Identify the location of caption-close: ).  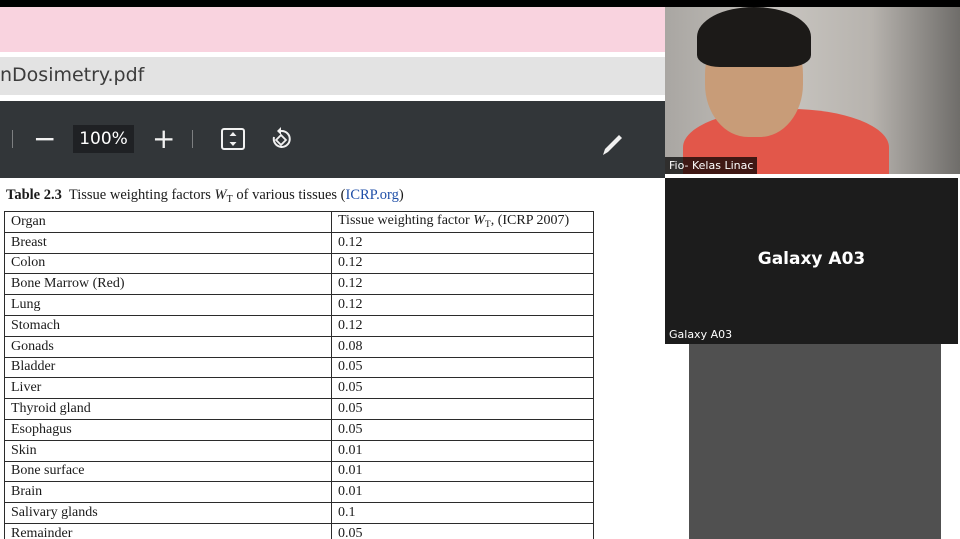
(401, 195).